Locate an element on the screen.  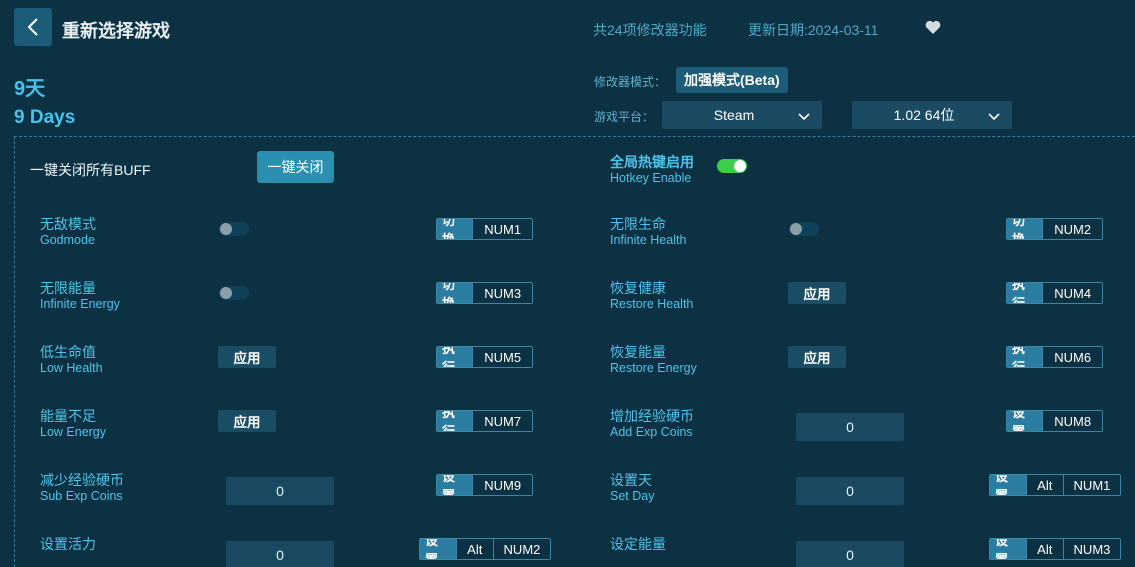
hotkey-key: NUM7 is located at coordinates (502, 421).